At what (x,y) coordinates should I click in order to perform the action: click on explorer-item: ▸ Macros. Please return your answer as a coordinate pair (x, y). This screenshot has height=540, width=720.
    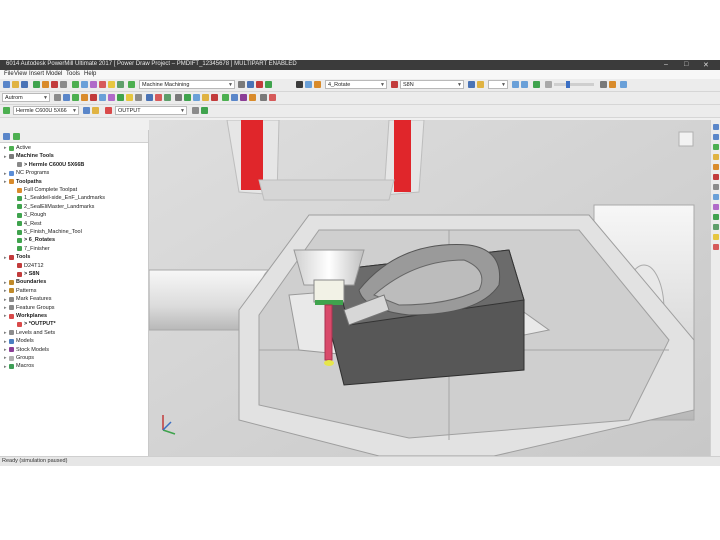
    Looking at the image, I should click on (19, 366).